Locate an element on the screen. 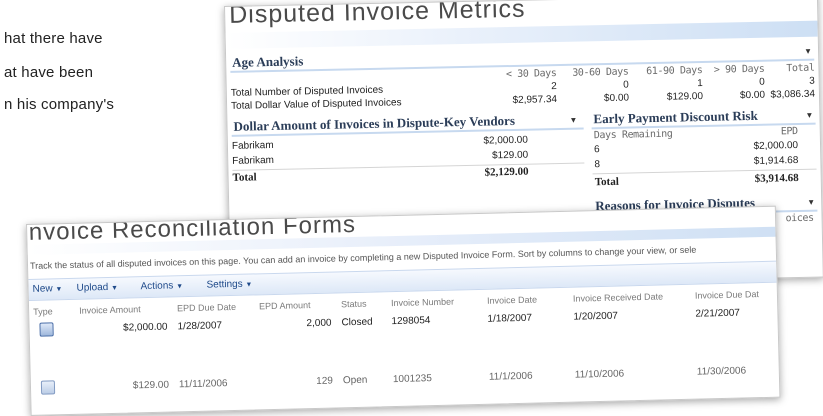 This screenshot has width=823, height=416. row-received-date: 1/20/2007 is located at coordinates (596, 316).